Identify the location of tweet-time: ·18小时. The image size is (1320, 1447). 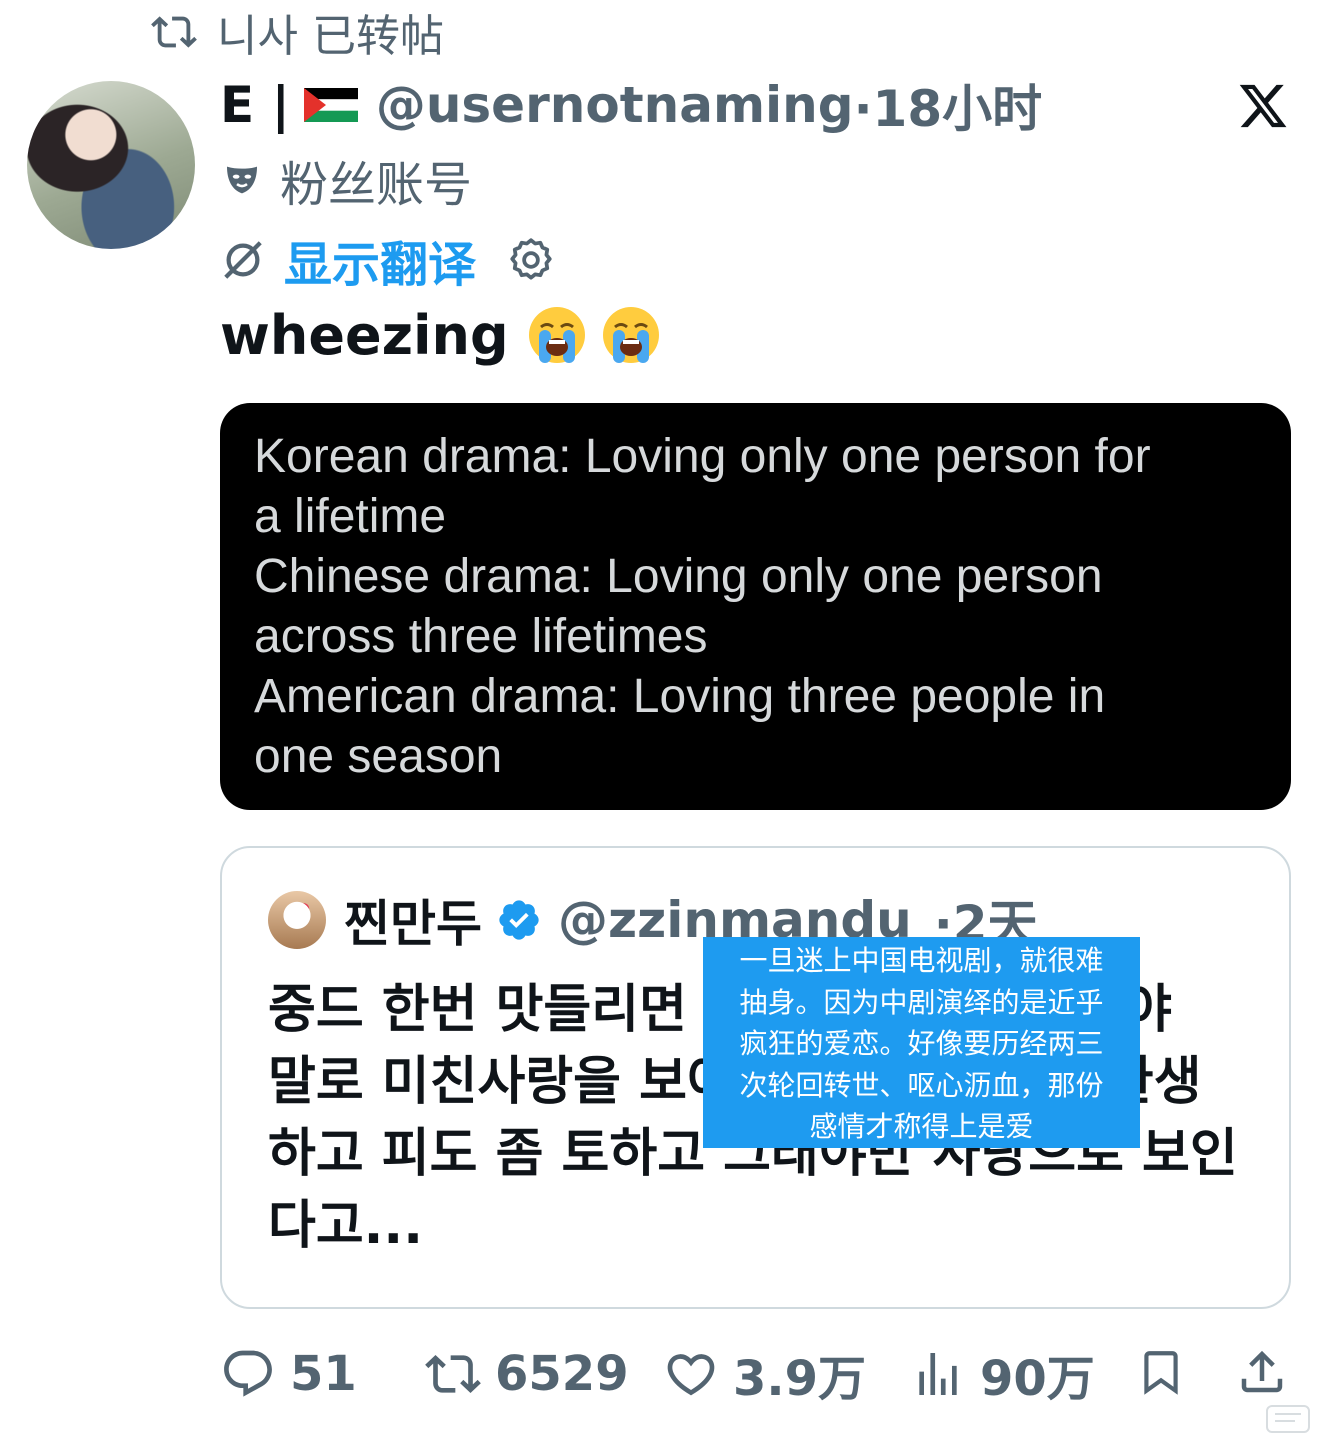
(948, 105).